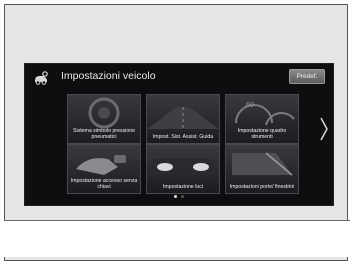  Describe the element at coordinates (183, 169) in the screenshot. I see `tile-lights: Impostazione luci` at that location.